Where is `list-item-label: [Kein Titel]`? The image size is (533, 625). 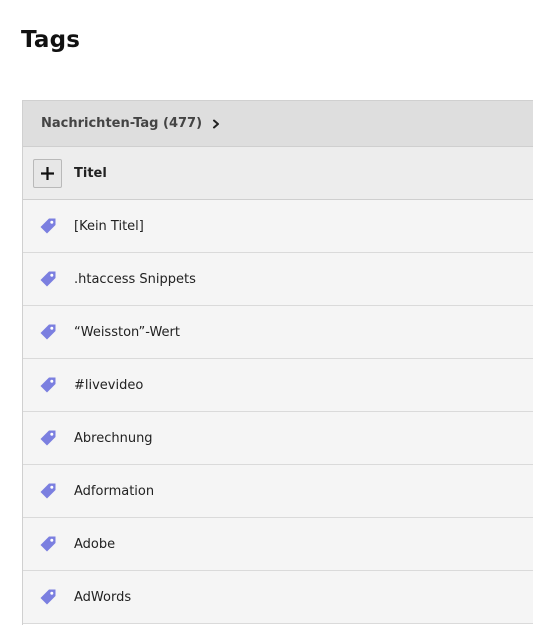 list-item-label: [Kein Titel] is located at coordinates (109, 226).